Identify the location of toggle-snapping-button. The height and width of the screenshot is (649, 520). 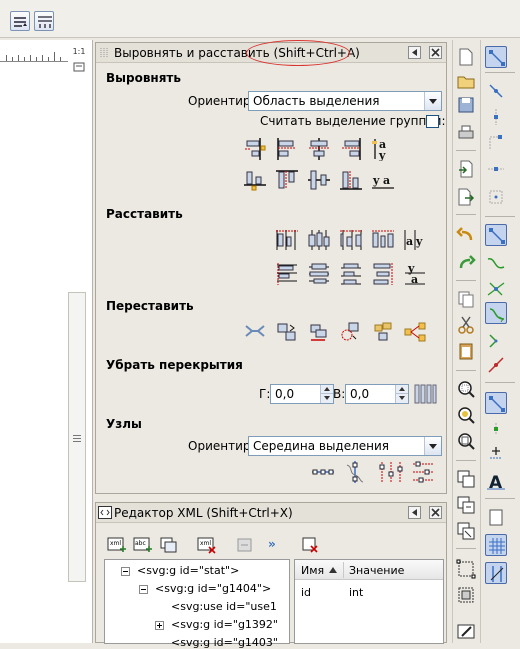
(496, 57).